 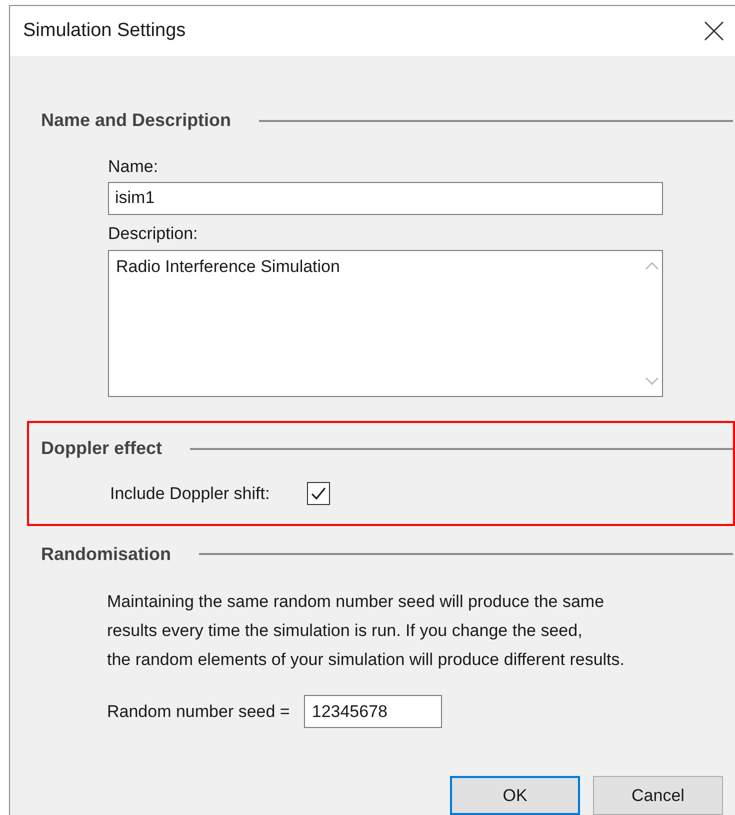 What do you see at coordinates (366, 631) in the screenshot?
I see `description-paragraph: Maintaining the same random number seed will produce the same results every time the simulation is run. If you change the seed, the random elements of your simulation will produce different results.` at bounding box center [366, 631].